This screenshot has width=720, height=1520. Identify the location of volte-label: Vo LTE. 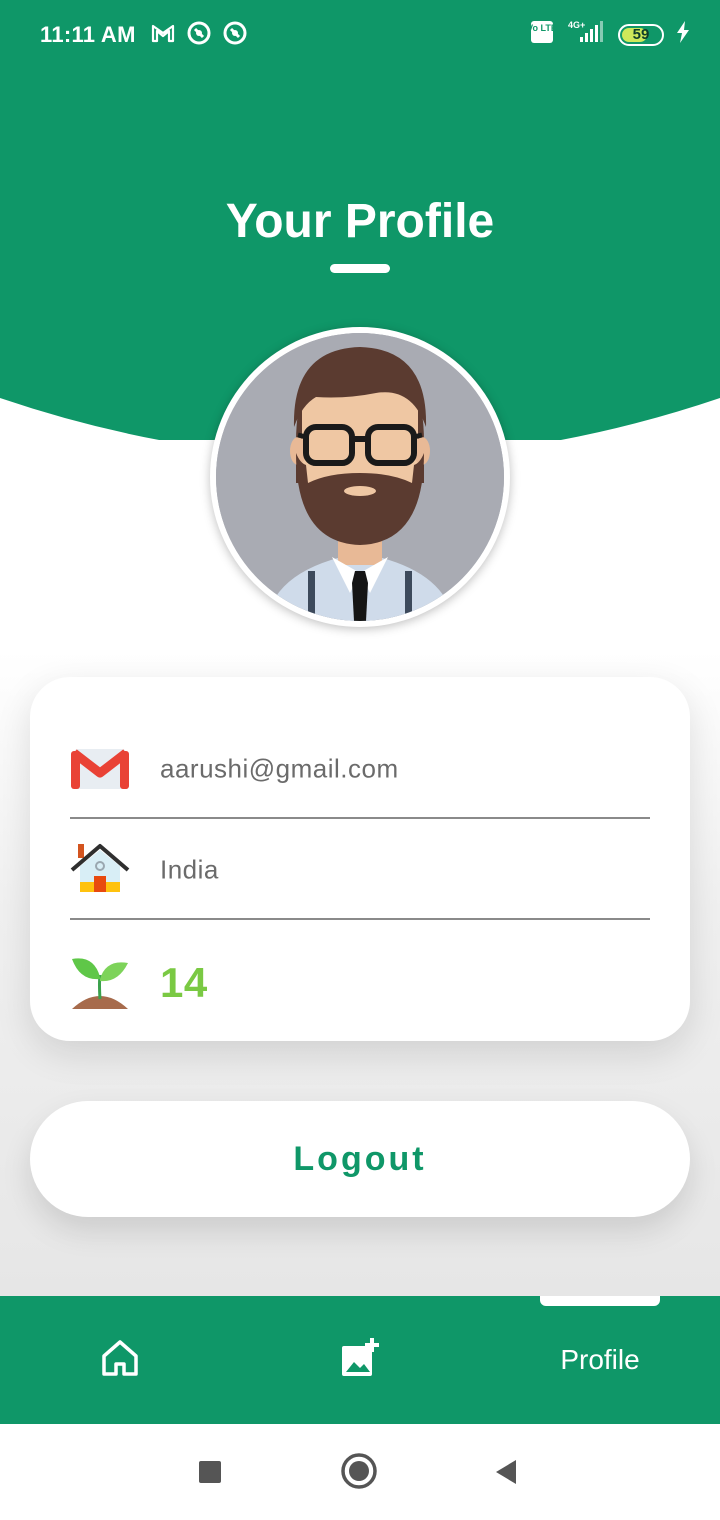
(542, 28).